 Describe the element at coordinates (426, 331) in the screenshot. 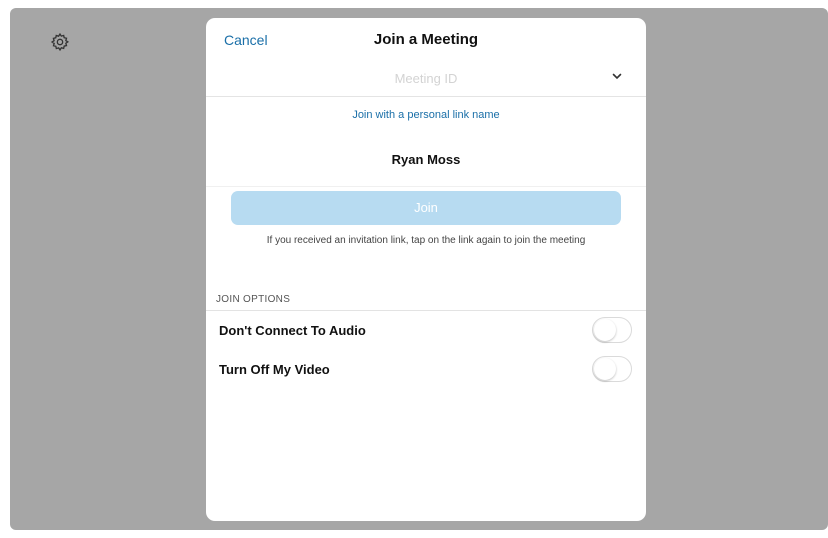

I see `option-row-audio: Don't Connect To Audio` at that location.